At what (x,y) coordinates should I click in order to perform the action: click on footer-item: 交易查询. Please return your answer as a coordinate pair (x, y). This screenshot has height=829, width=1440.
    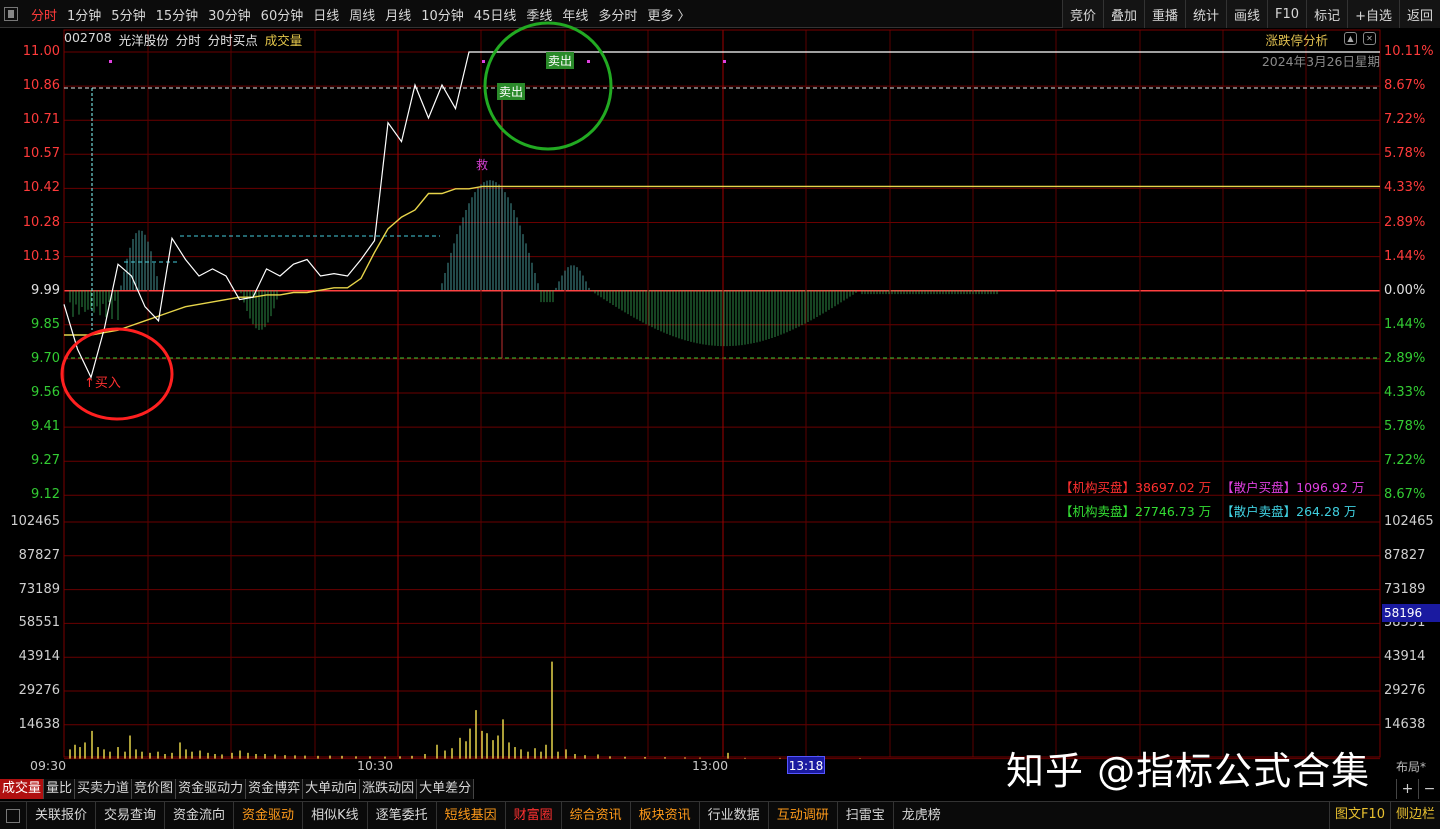
    Looking at the image, I should click on (129, 815).